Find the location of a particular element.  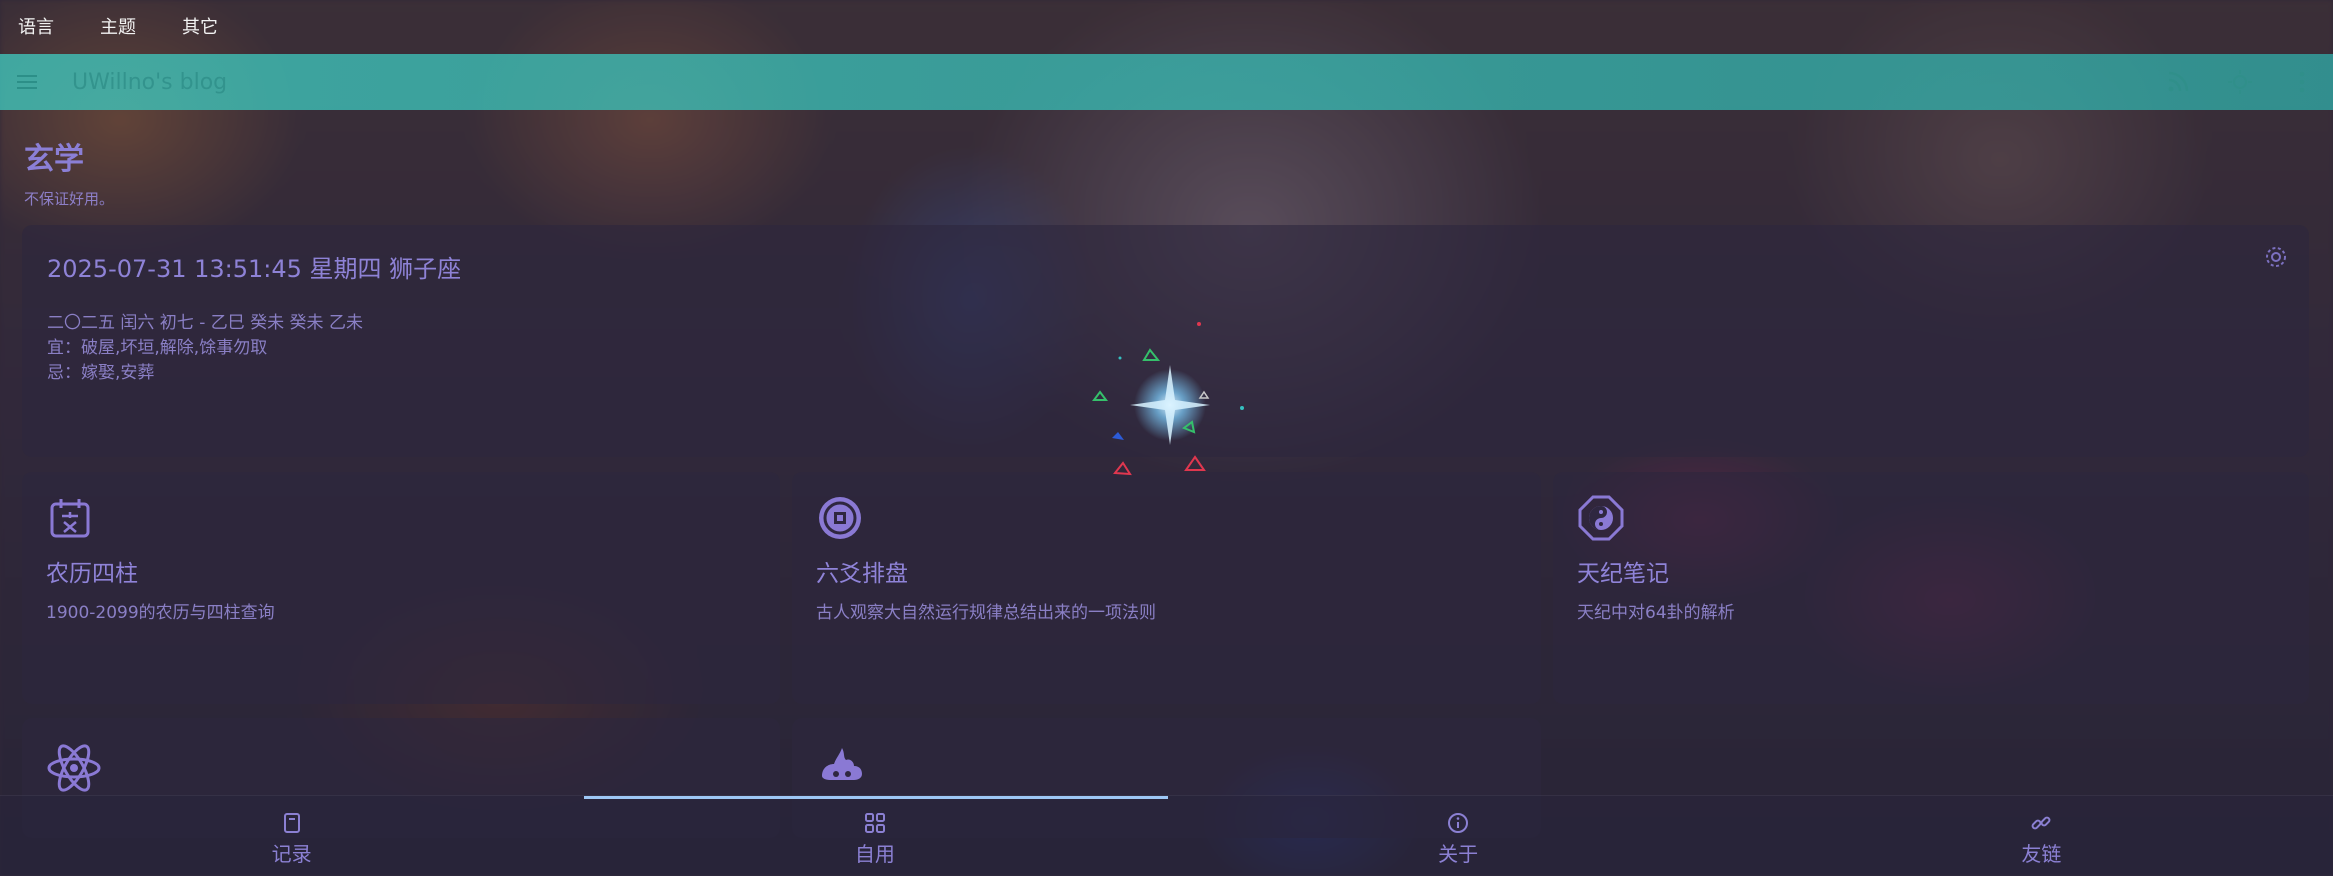

calendar-lunar: 二〇二五 闰六 初七 - 乙巳 癸未 癸未 乙未 is located at coordinates (205, 323).